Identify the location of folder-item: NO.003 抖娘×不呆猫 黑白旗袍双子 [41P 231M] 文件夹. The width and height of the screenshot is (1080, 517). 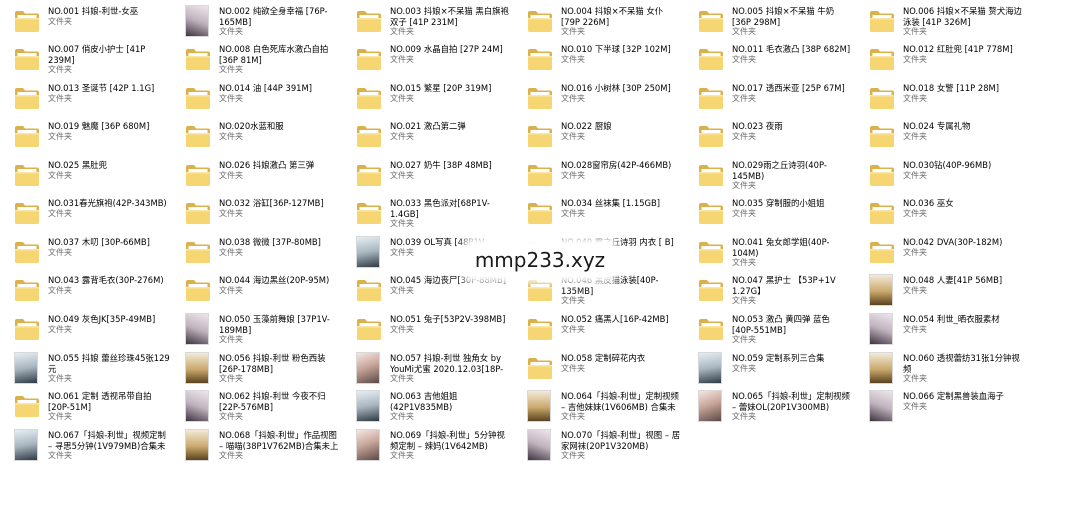
(427, 22).